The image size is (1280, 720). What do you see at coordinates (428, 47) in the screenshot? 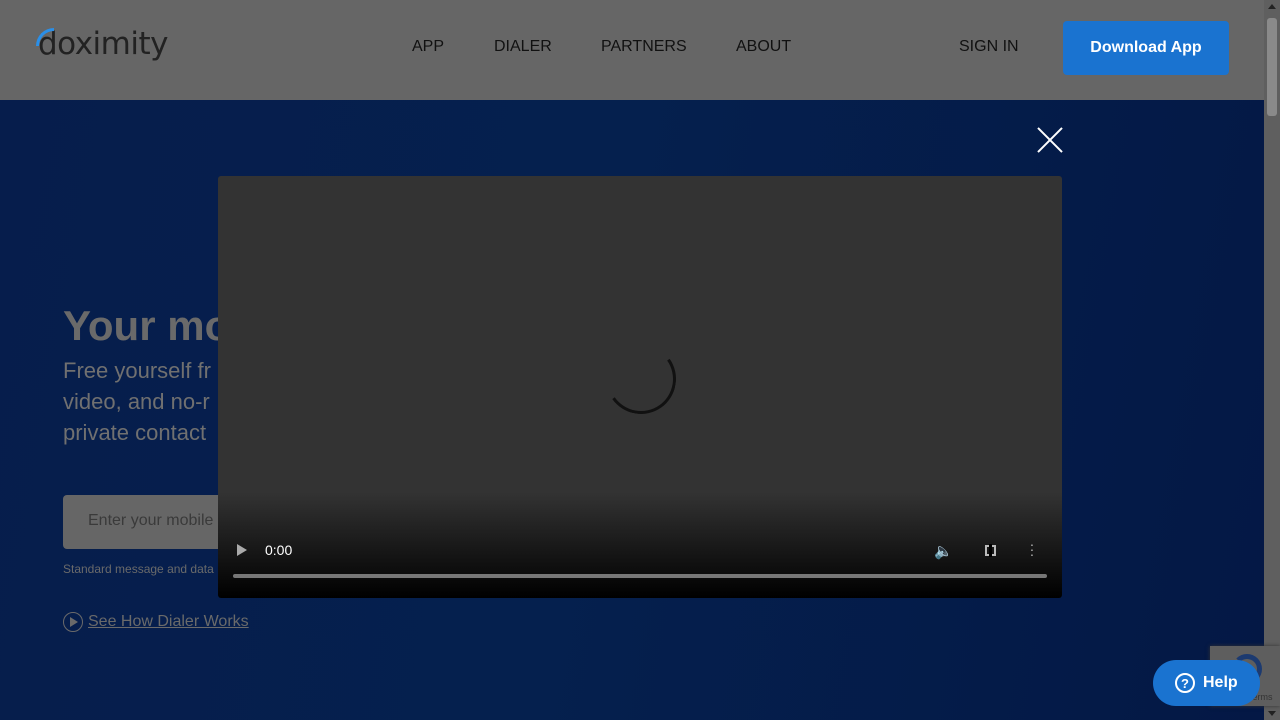
I see `nav-app: APP` at bounding box center [428, 47].